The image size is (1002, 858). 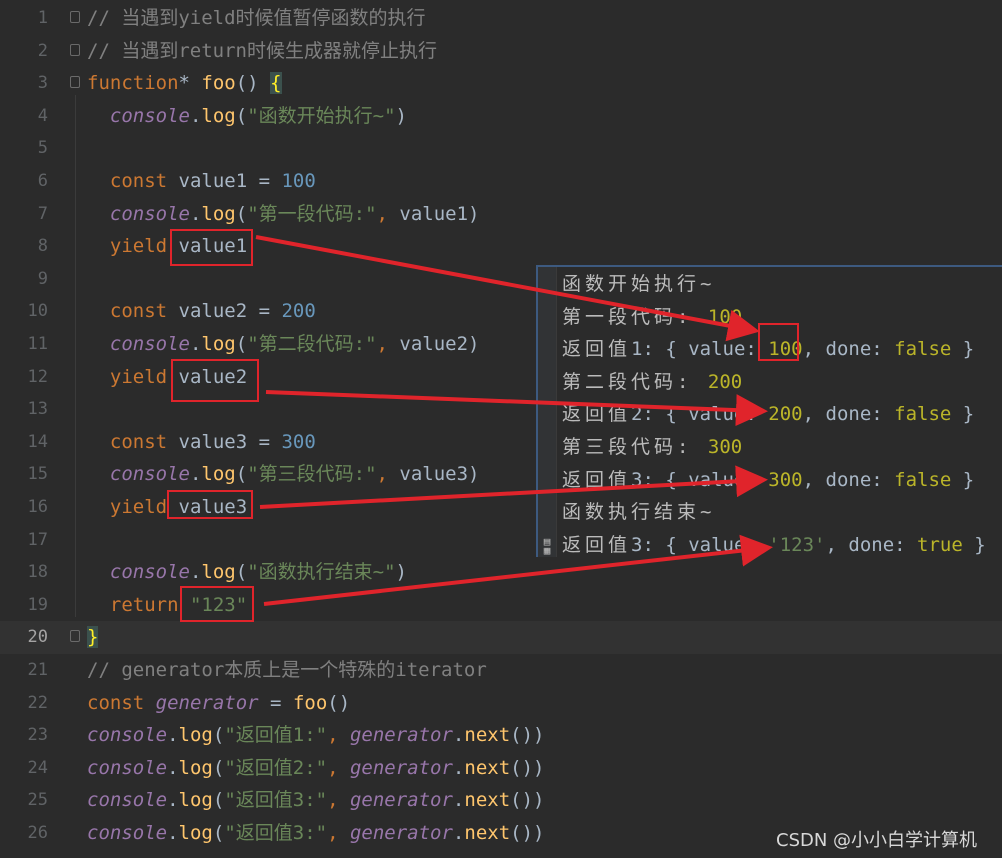 What do you see at coordinates (940, 544) in the screenshot?
I see `console-token: true` at bounding box center [940, 544].